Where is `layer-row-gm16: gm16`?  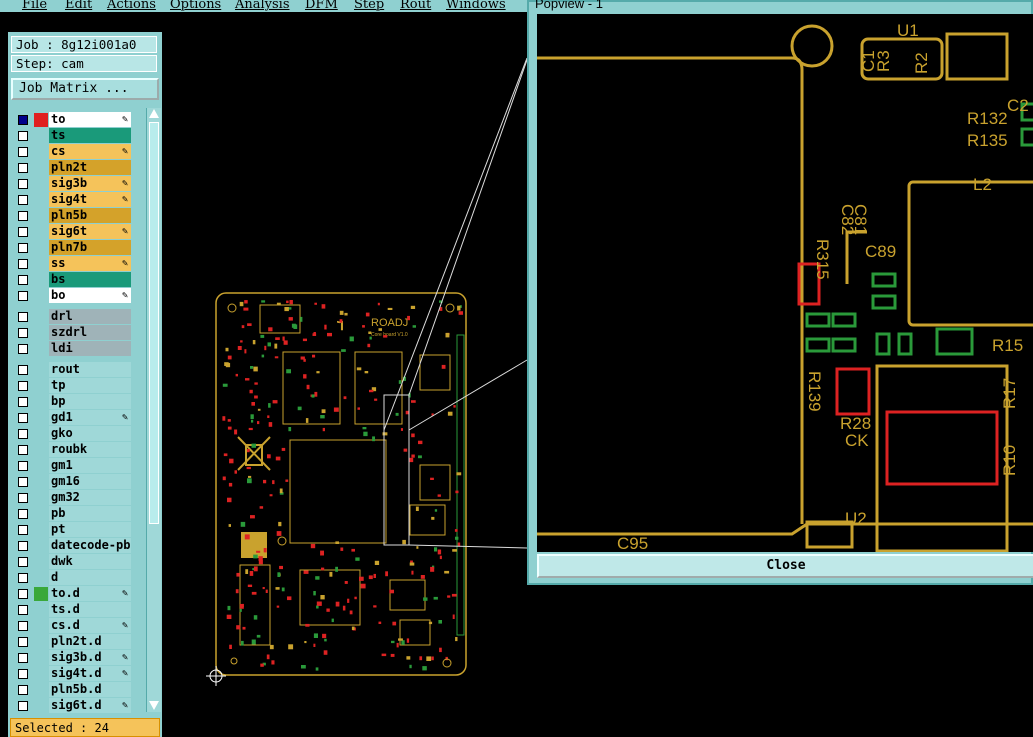 layer-row-gm16: gm16 is located at coordinates (72, 482).